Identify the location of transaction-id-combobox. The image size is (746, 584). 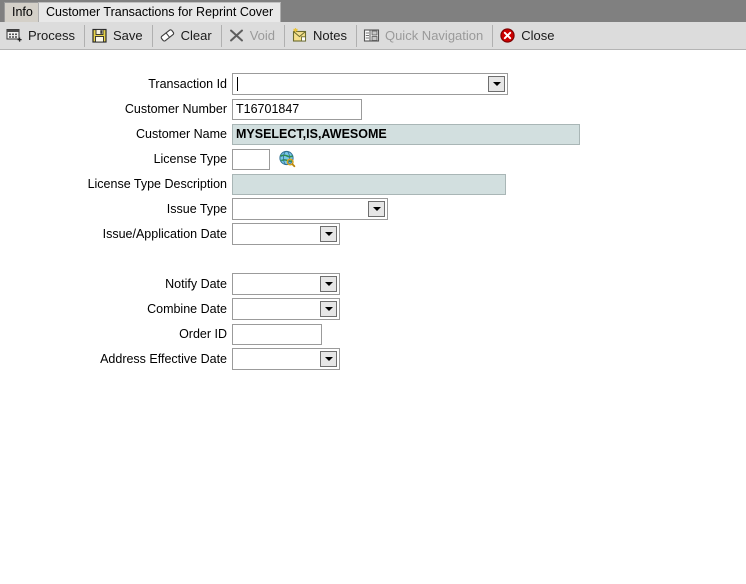
(370, 84).